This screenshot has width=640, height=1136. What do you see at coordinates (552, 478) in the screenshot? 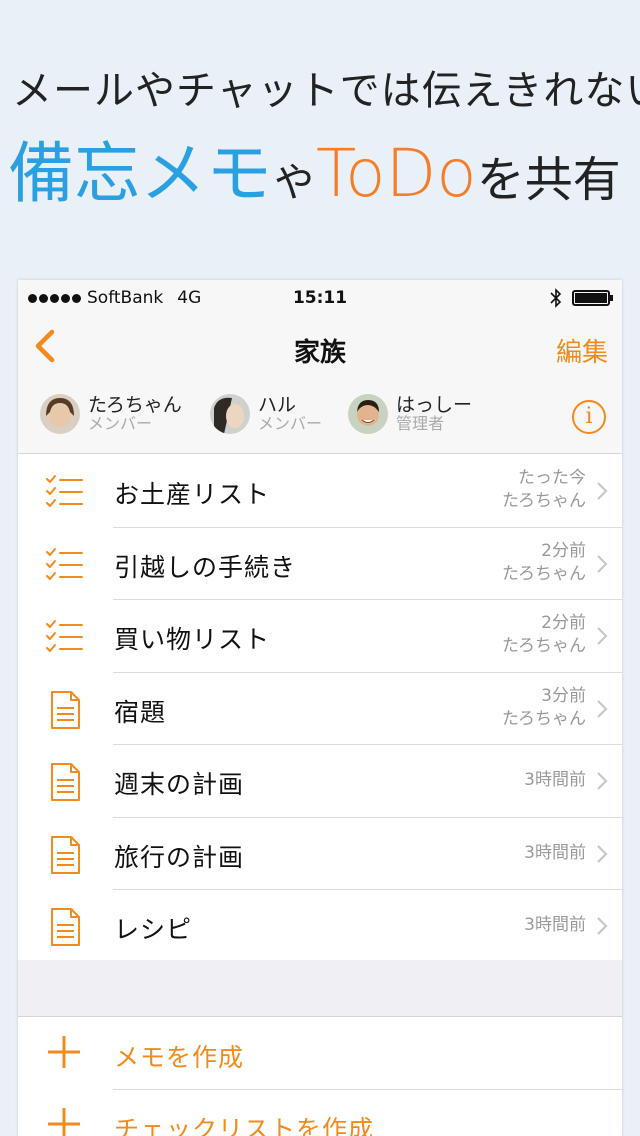
I see `item-time: たった今` at bounding box center [552, 478].